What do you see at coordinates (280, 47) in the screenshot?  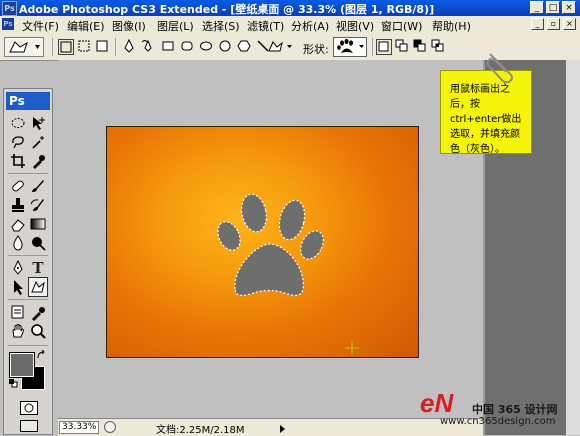 I see `custom-shape-button` at bounding box center [280, 47].